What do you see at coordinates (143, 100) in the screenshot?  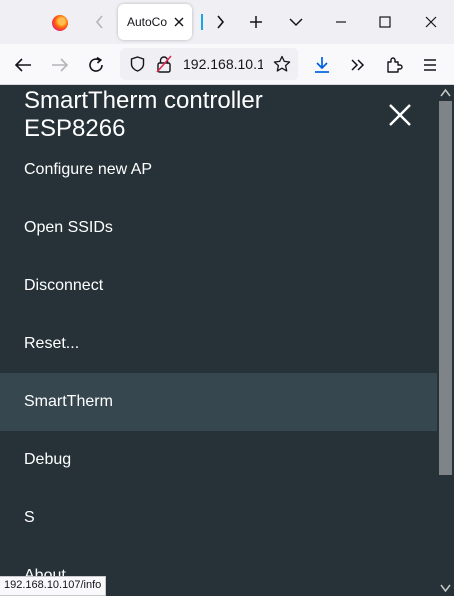 I see `page-title-line1: SmartTherm controller` at bounding box center [143, 100].